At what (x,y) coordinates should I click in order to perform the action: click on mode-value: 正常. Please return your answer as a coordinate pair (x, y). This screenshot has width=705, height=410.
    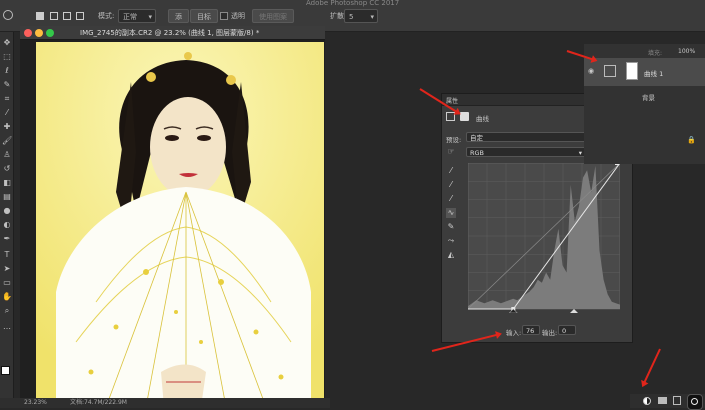
    Looking at the image, I should click on (130, 17).